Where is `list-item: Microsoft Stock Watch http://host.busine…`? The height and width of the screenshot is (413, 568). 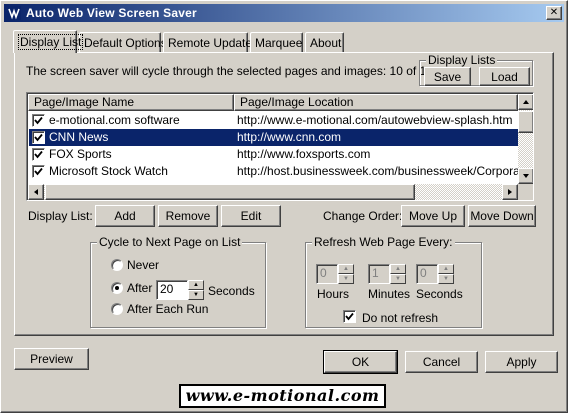 list-item: Microsoft Stock Watch http://host.busine… is located at coordinates (281, 171).